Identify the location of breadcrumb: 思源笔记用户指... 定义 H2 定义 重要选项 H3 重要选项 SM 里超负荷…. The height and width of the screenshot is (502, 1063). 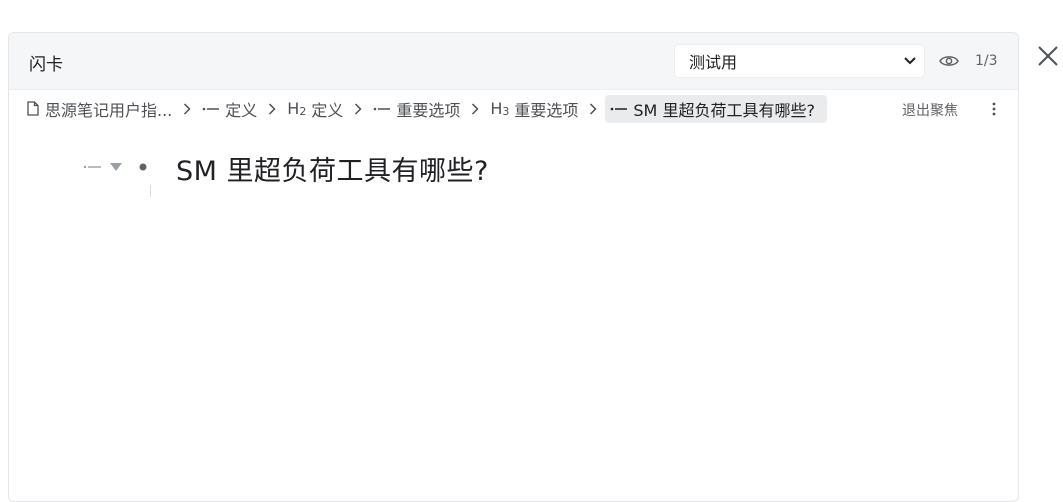
(513, 108).